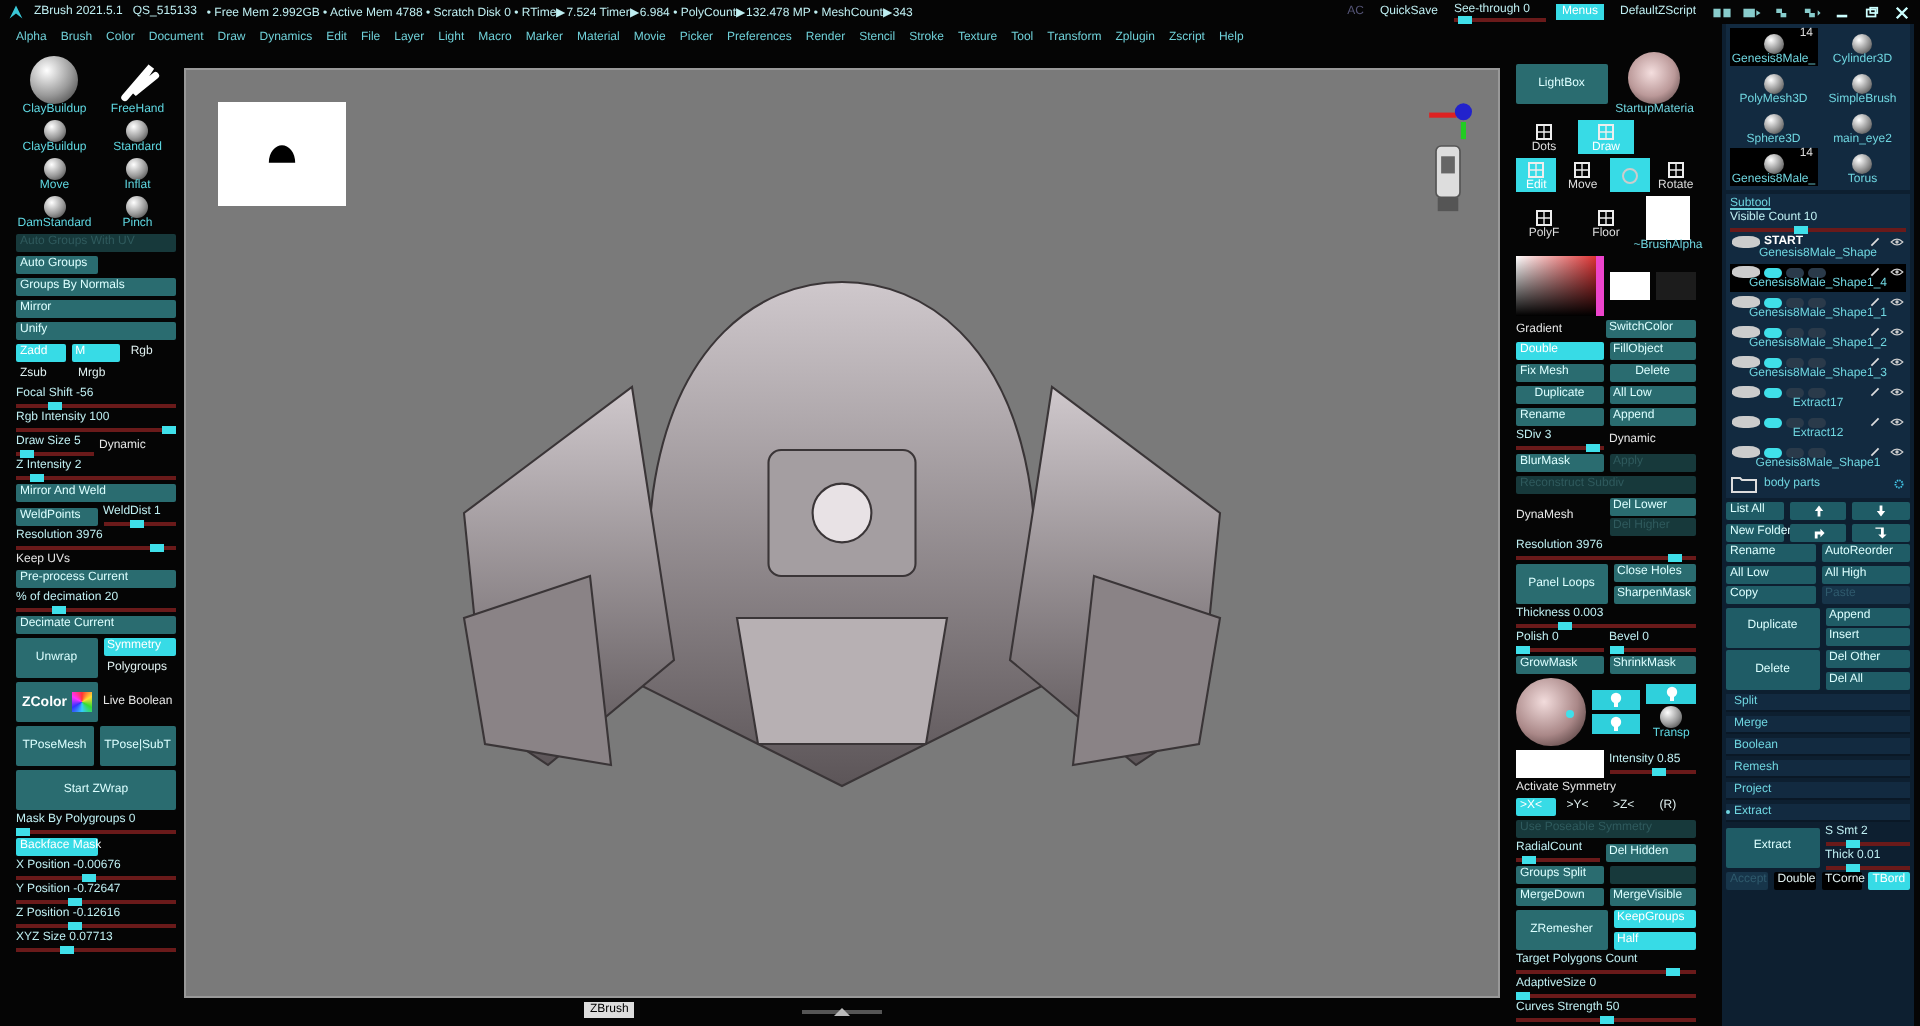 The height and width of the screenshot is (1026, 1920). I want to click on ring-tool-button, so click(1629, 175).